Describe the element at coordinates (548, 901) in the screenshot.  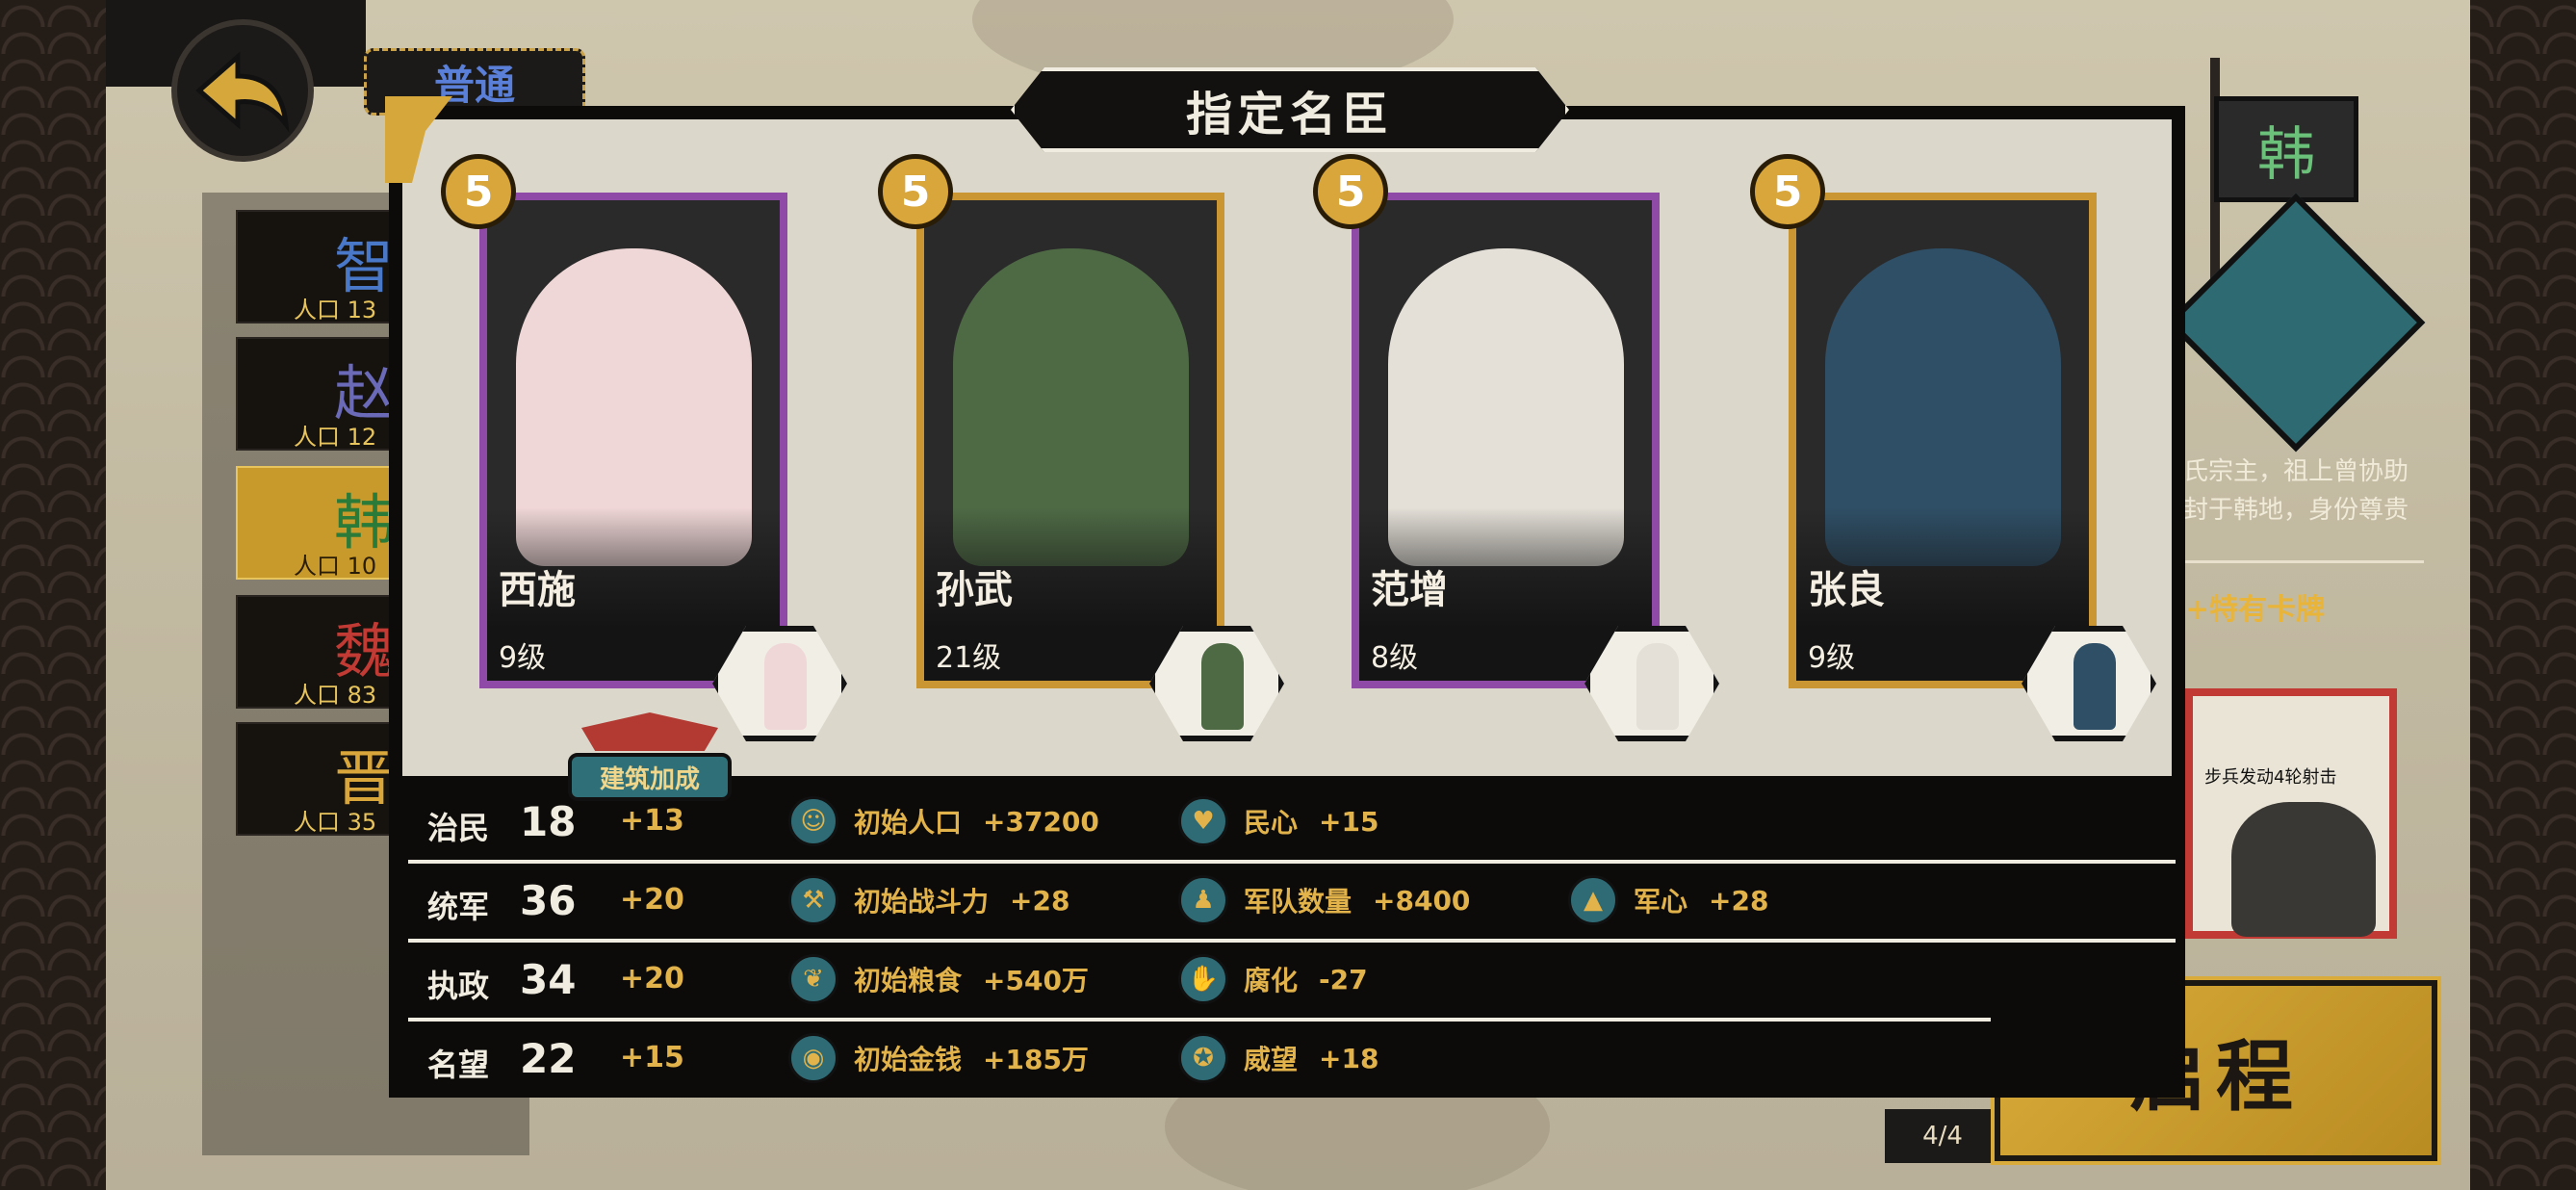
I see `stat-value: 36` at that location.